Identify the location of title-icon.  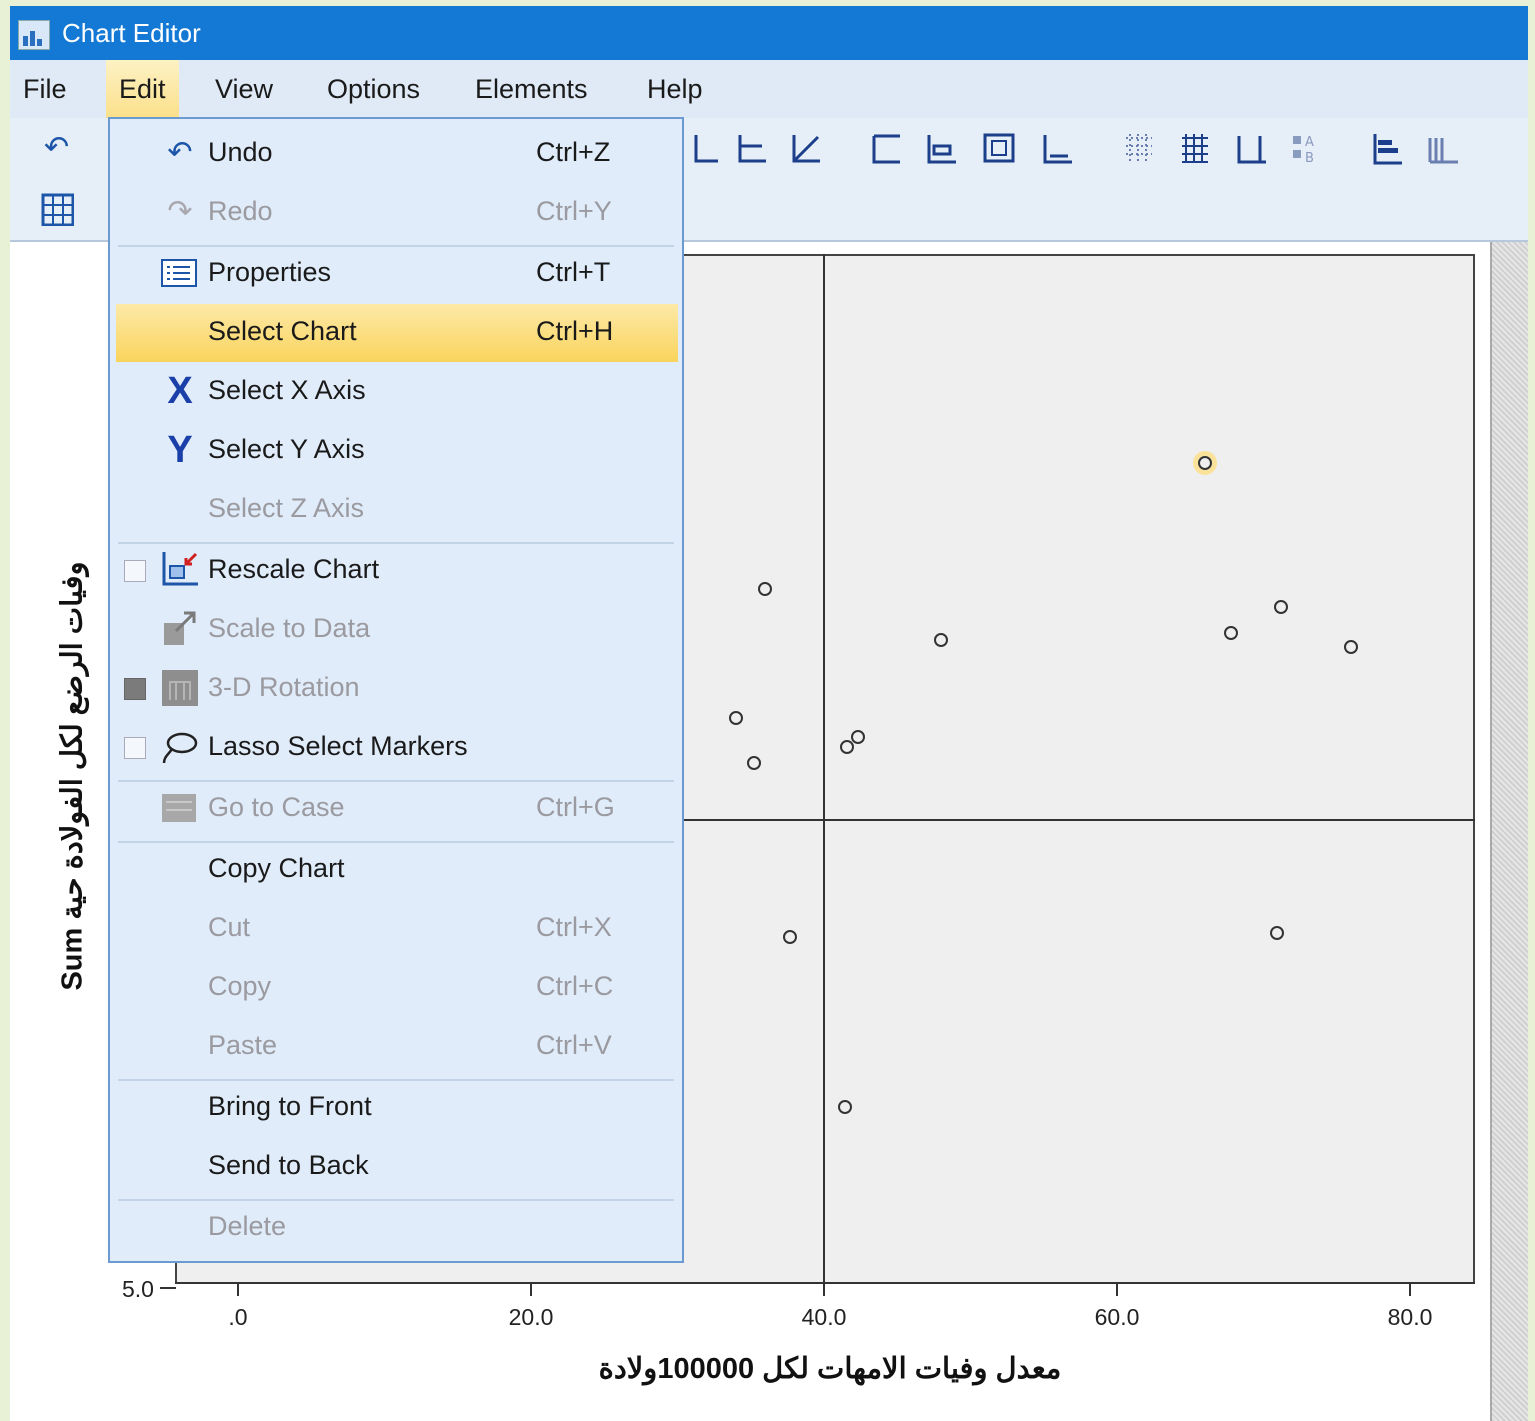
(887, 149).